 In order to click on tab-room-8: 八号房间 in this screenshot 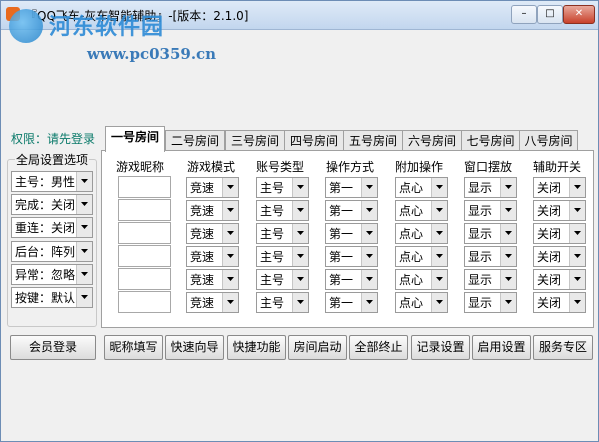, I will do `click(548, 140)`.